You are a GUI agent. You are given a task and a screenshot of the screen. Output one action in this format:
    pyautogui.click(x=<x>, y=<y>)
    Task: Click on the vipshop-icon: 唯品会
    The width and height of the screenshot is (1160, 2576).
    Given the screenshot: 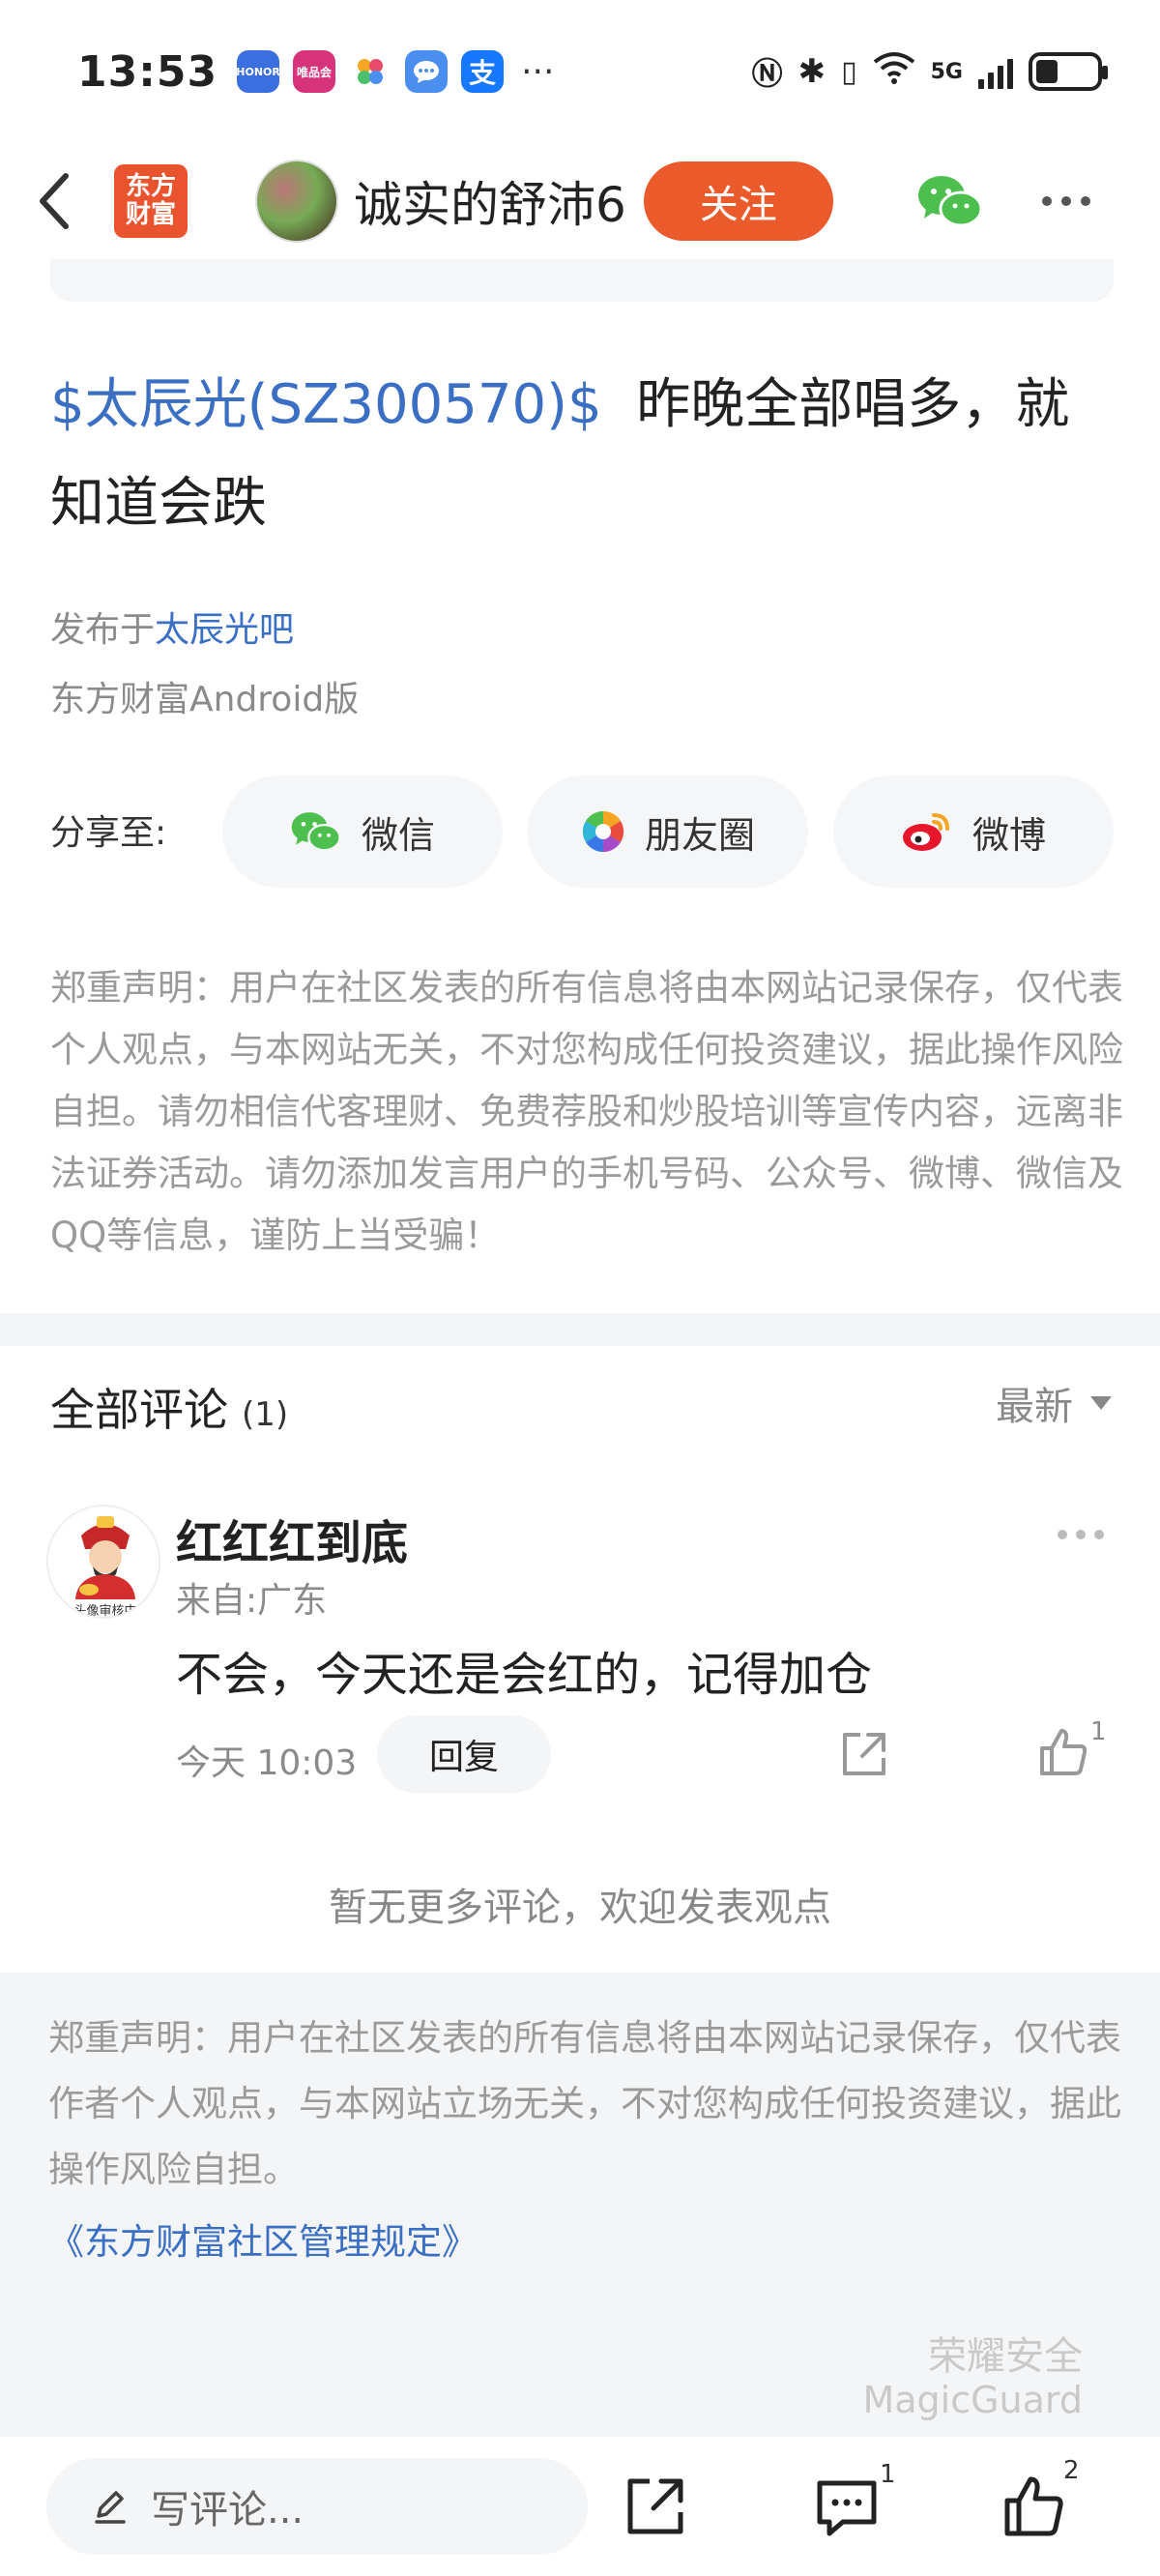 What is the action you would take?
    pyautogui.click(x=314, y=71)
    